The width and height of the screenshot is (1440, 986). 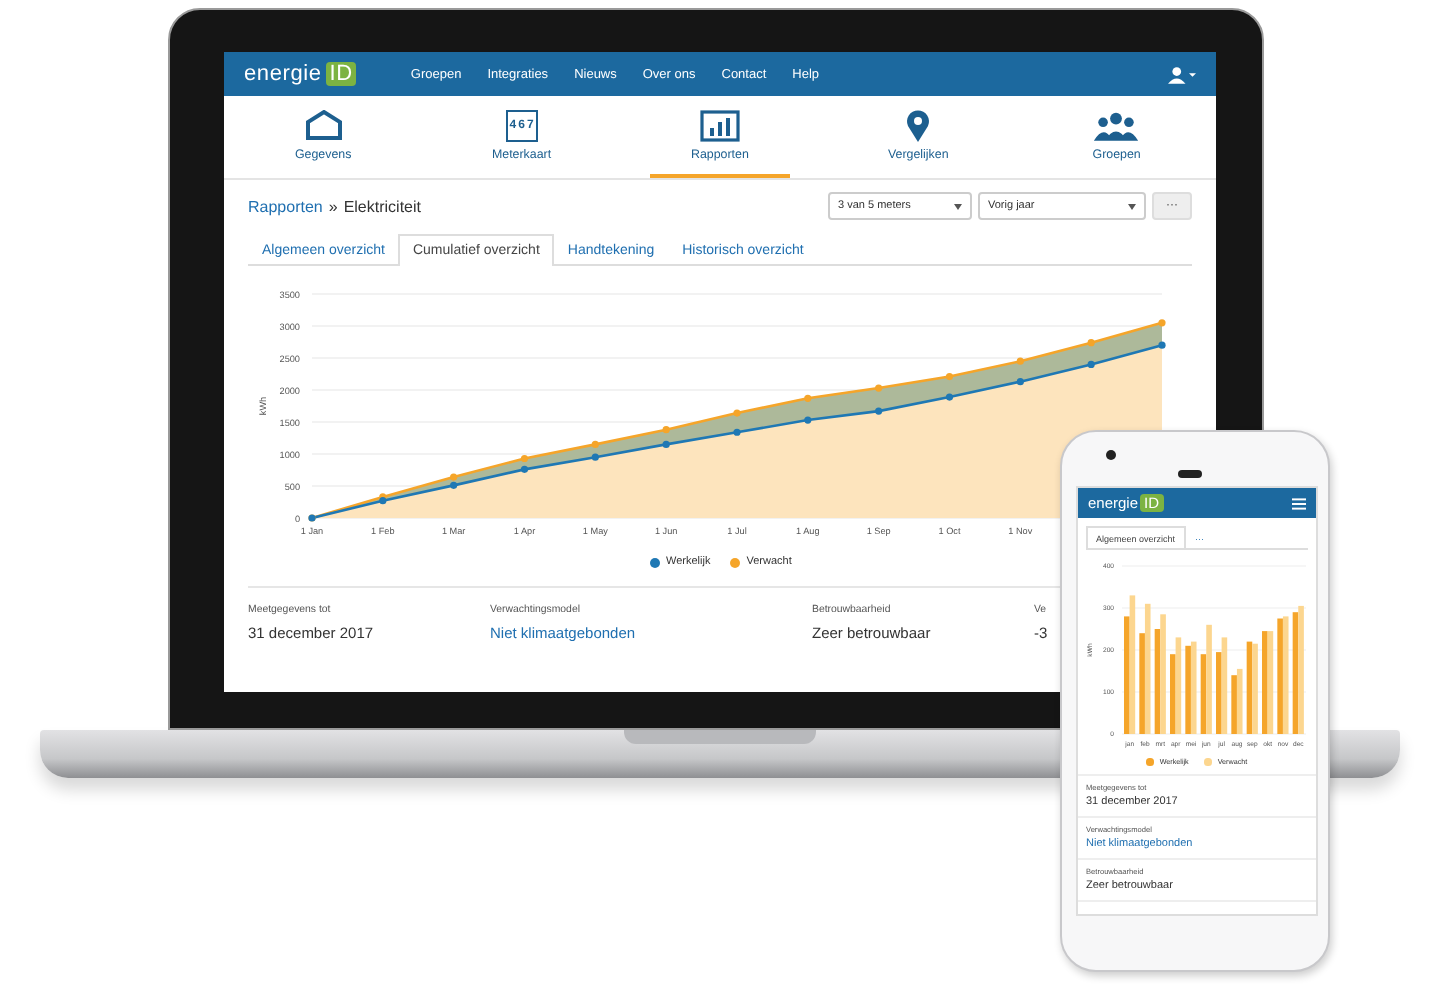 What do you see at coordinates (1116, 125) in the screenshot?
I see `people-group-icon` at bounding box center [1116, 125].